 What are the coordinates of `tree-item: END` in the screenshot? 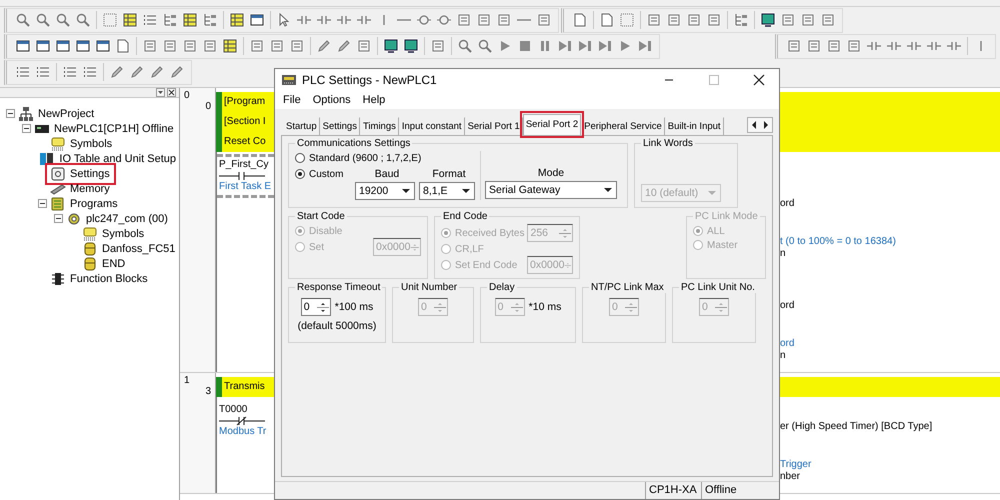 It's located at (104, 264).